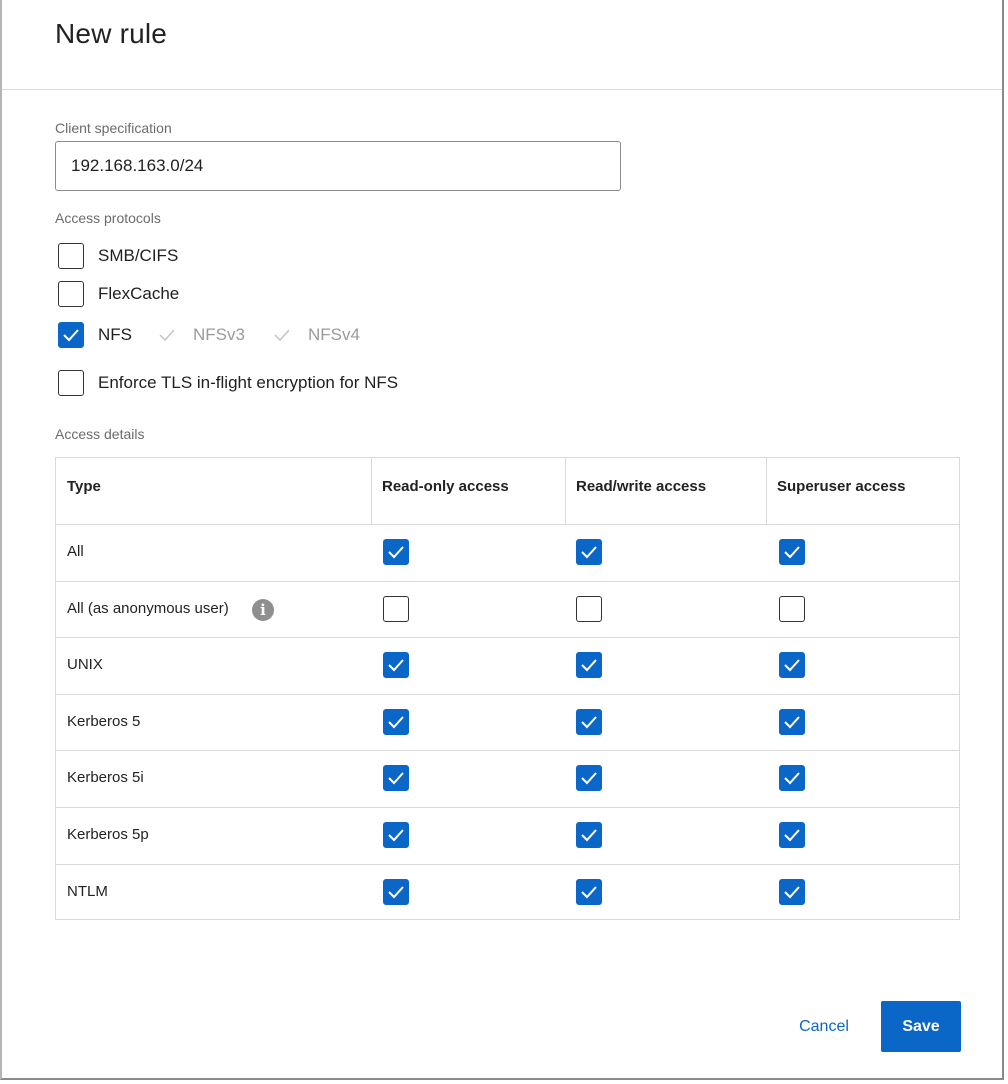 This screenshot has height=1084, width=1008. What do you see at coordinates (641, 486) in the screenshot?
I see `column-header-read-write: Read/write access` at bounding box center [641, 486].